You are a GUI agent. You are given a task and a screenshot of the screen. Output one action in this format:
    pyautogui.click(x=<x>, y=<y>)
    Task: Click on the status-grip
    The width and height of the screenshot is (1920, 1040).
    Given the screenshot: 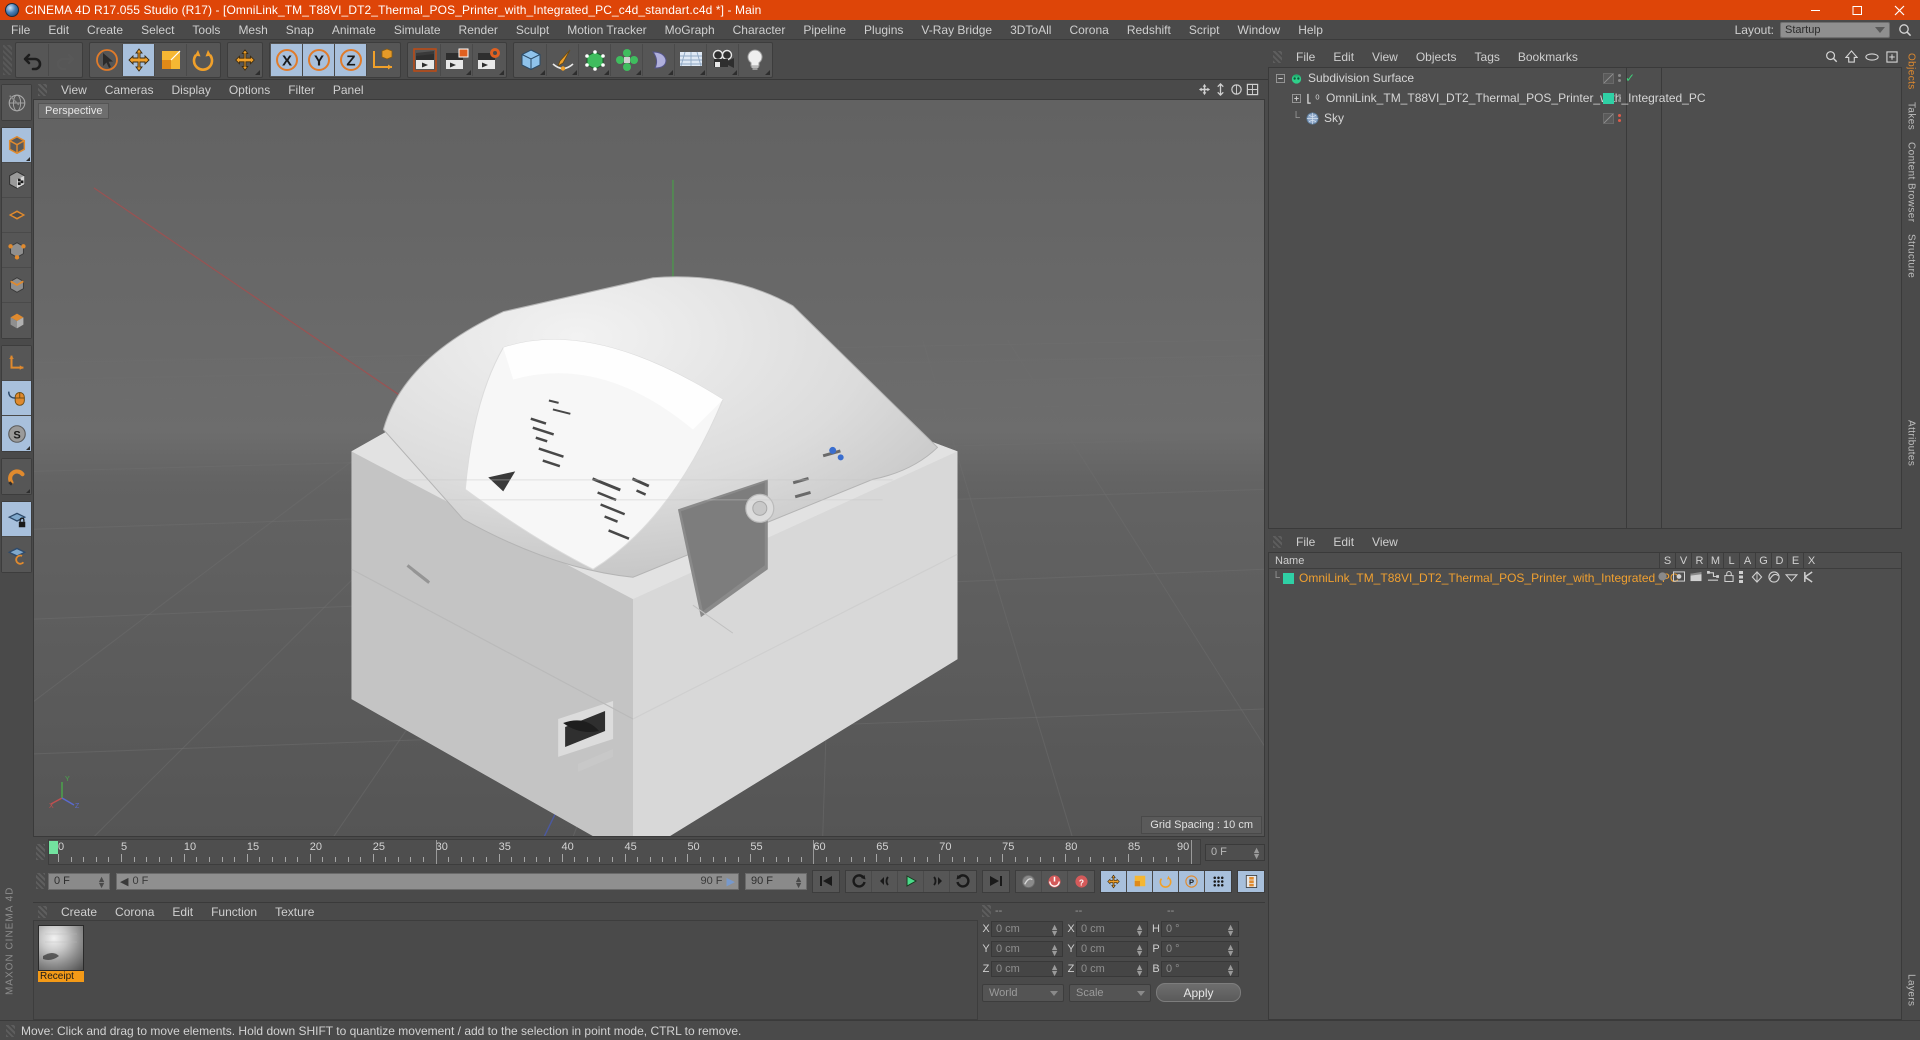 What is the action you would take?
    pyautogui.click(x=10, y=1030)
    